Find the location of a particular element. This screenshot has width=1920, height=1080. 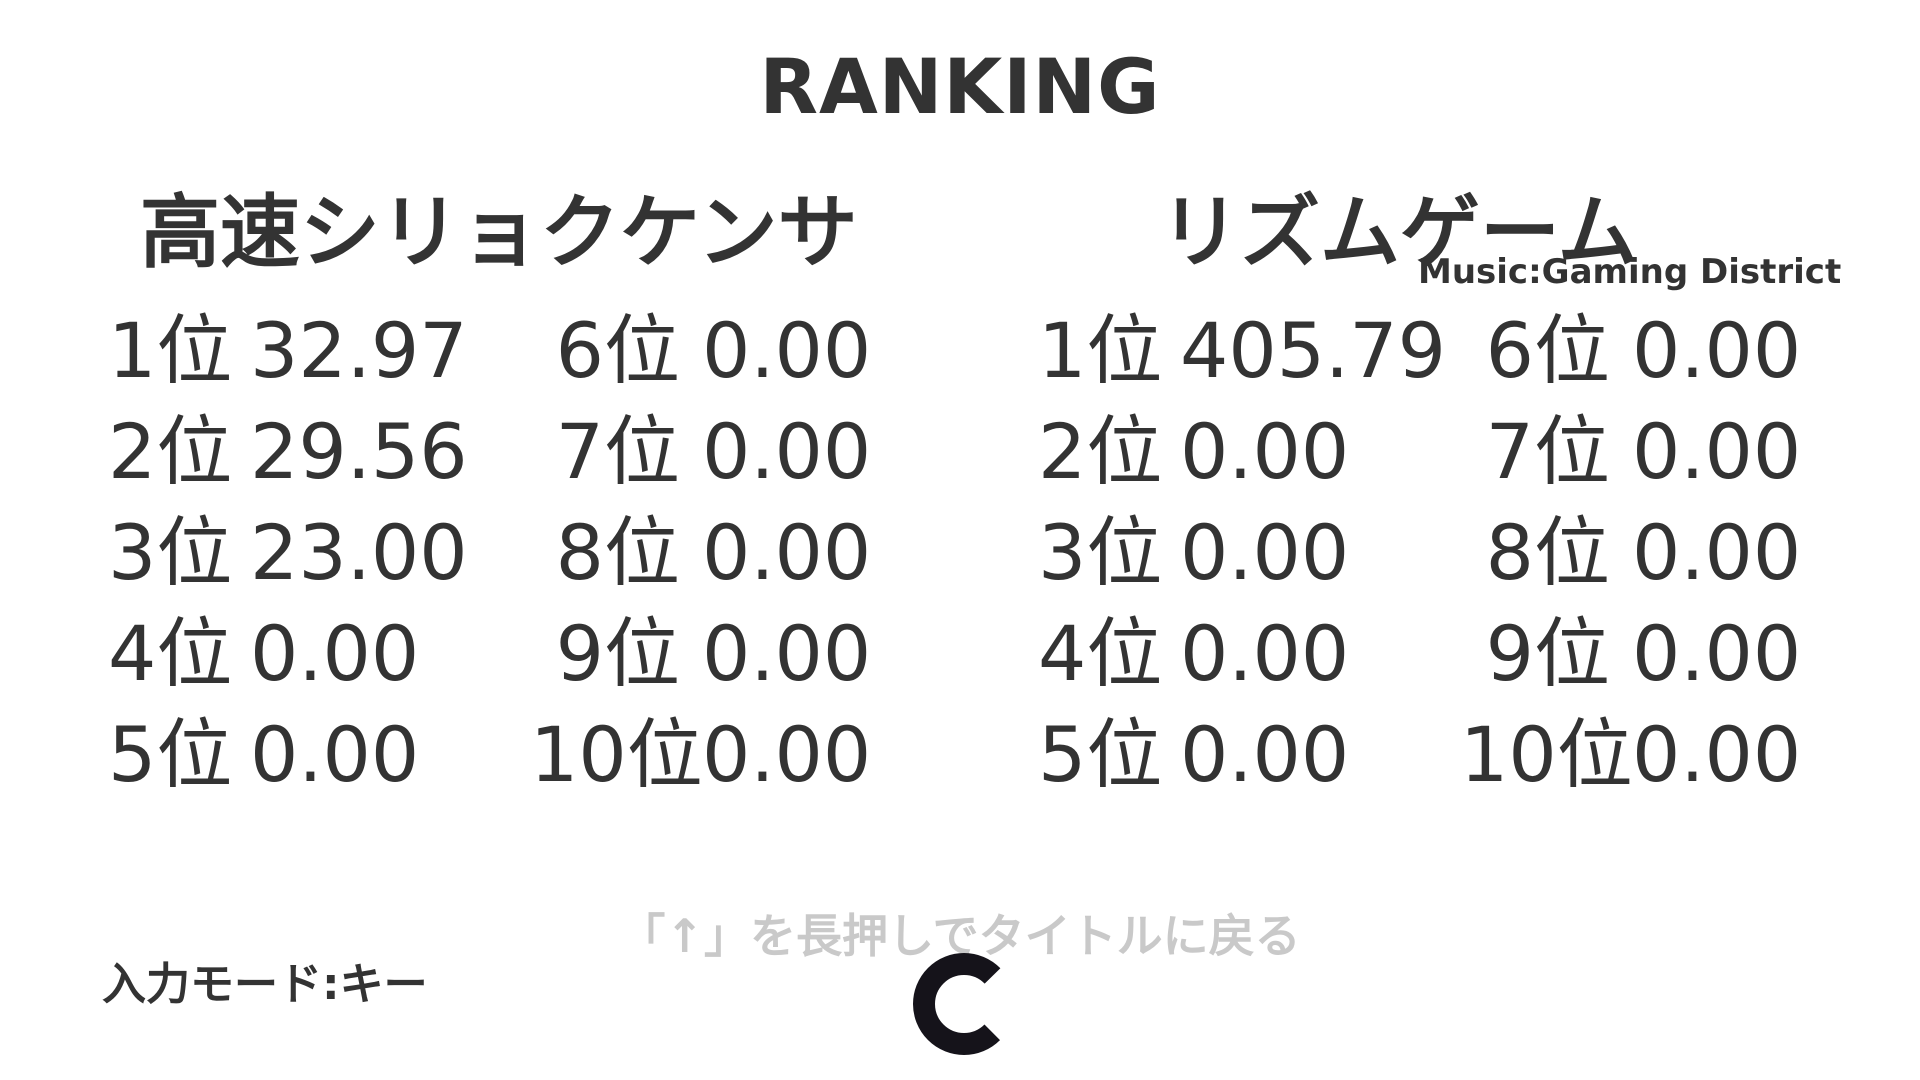

ranking-row: 3位 0.00 is located at coordinates (1242, 552).